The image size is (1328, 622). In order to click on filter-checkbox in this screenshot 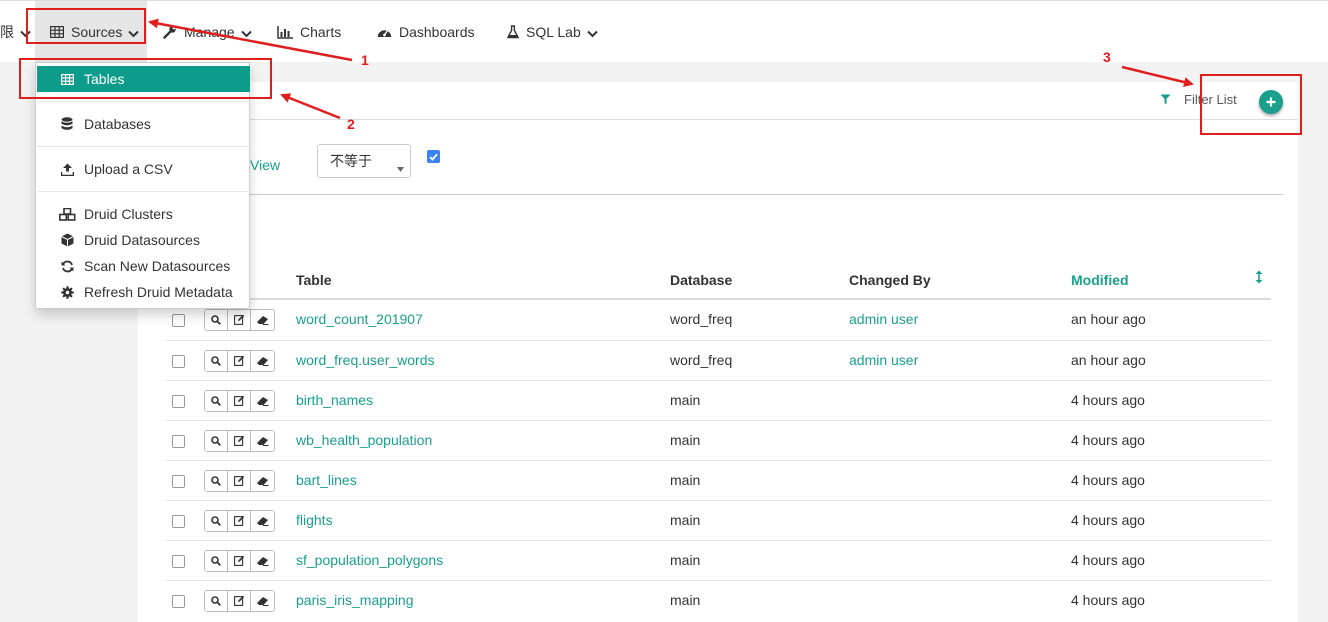, I will do `click(433, 156)`.